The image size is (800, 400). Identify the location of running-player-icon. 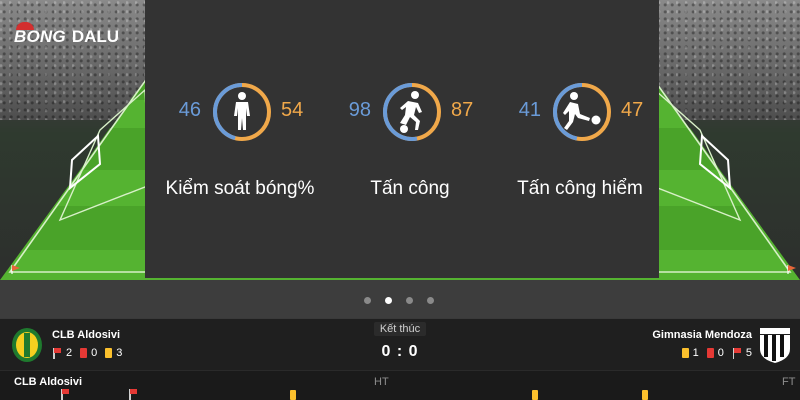
(411, 112).